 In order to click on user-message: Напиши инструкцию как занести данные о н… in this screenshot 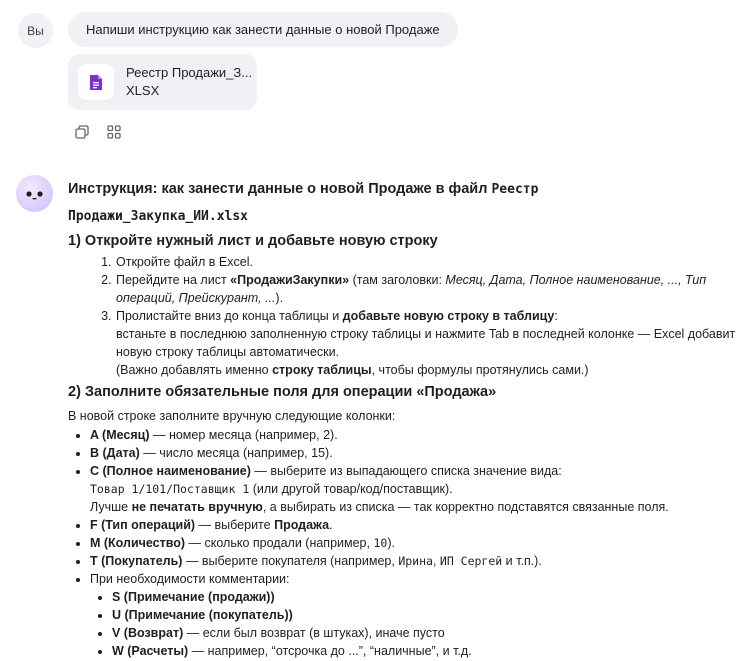, I will do `click(263, 29)`.